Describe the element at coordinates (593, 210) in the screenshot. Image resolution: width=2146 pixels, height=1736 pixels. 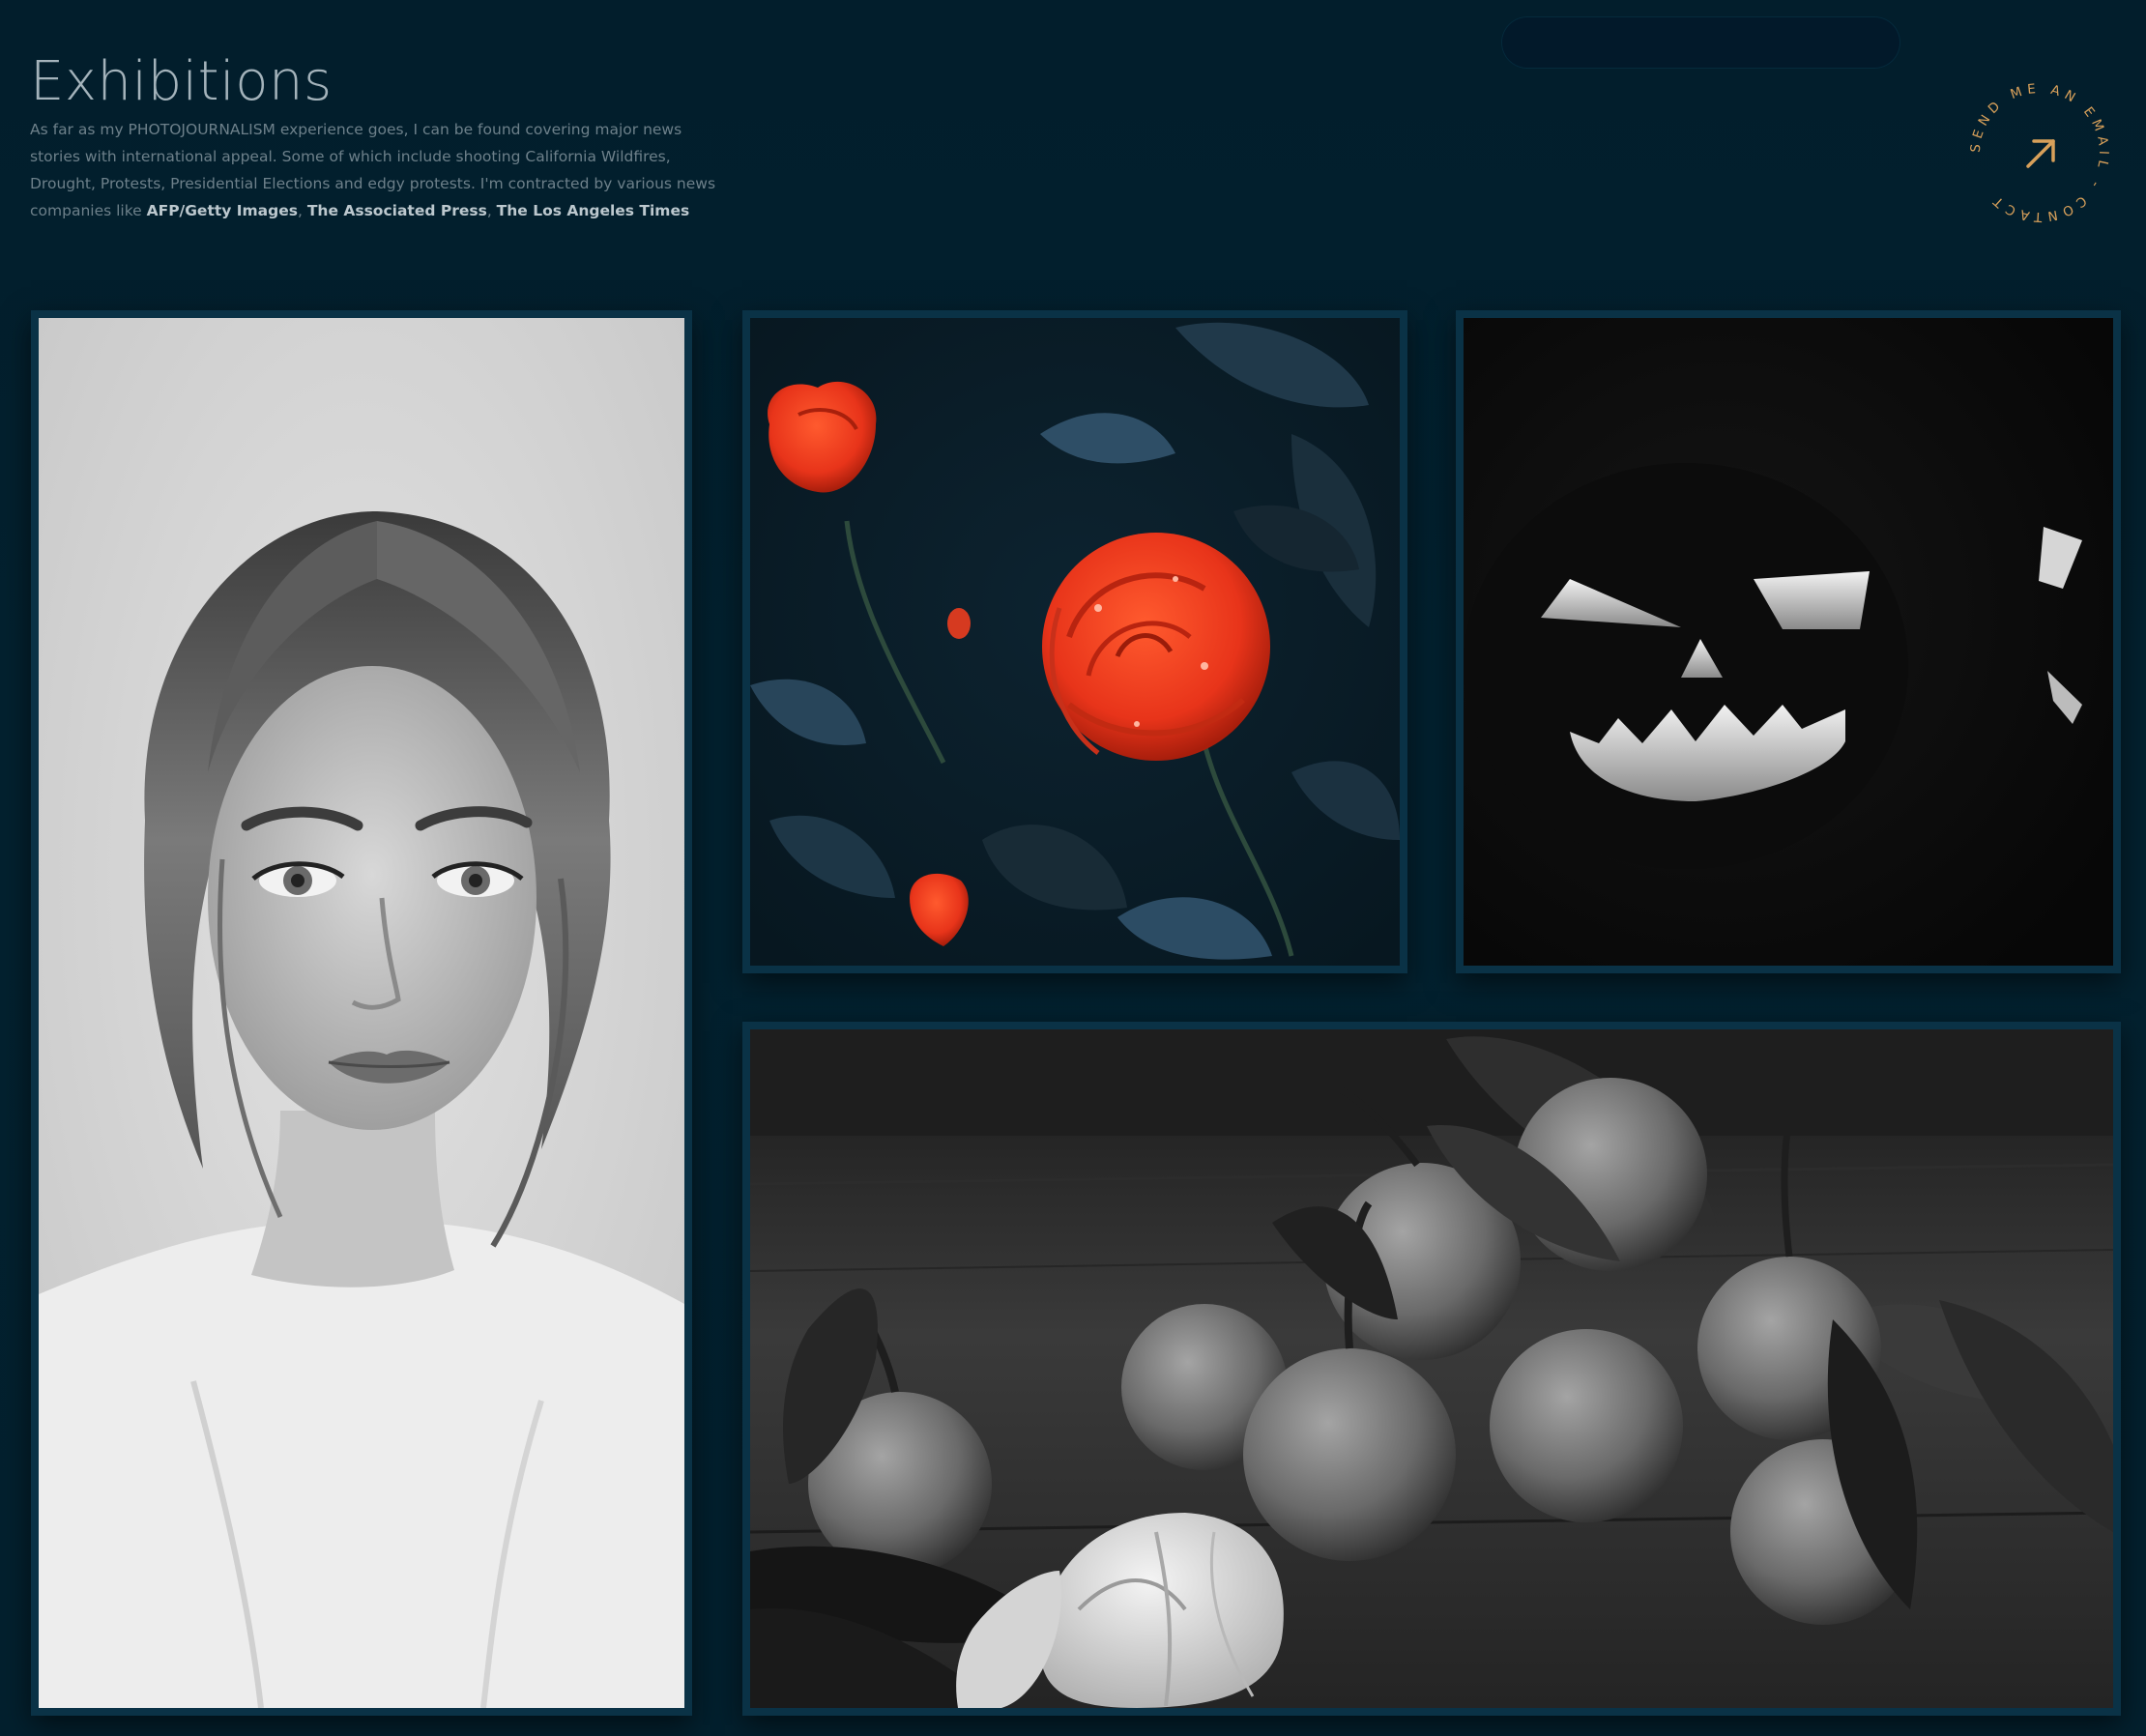
I see `client-la-times: The Los Angeles Times` at that location.